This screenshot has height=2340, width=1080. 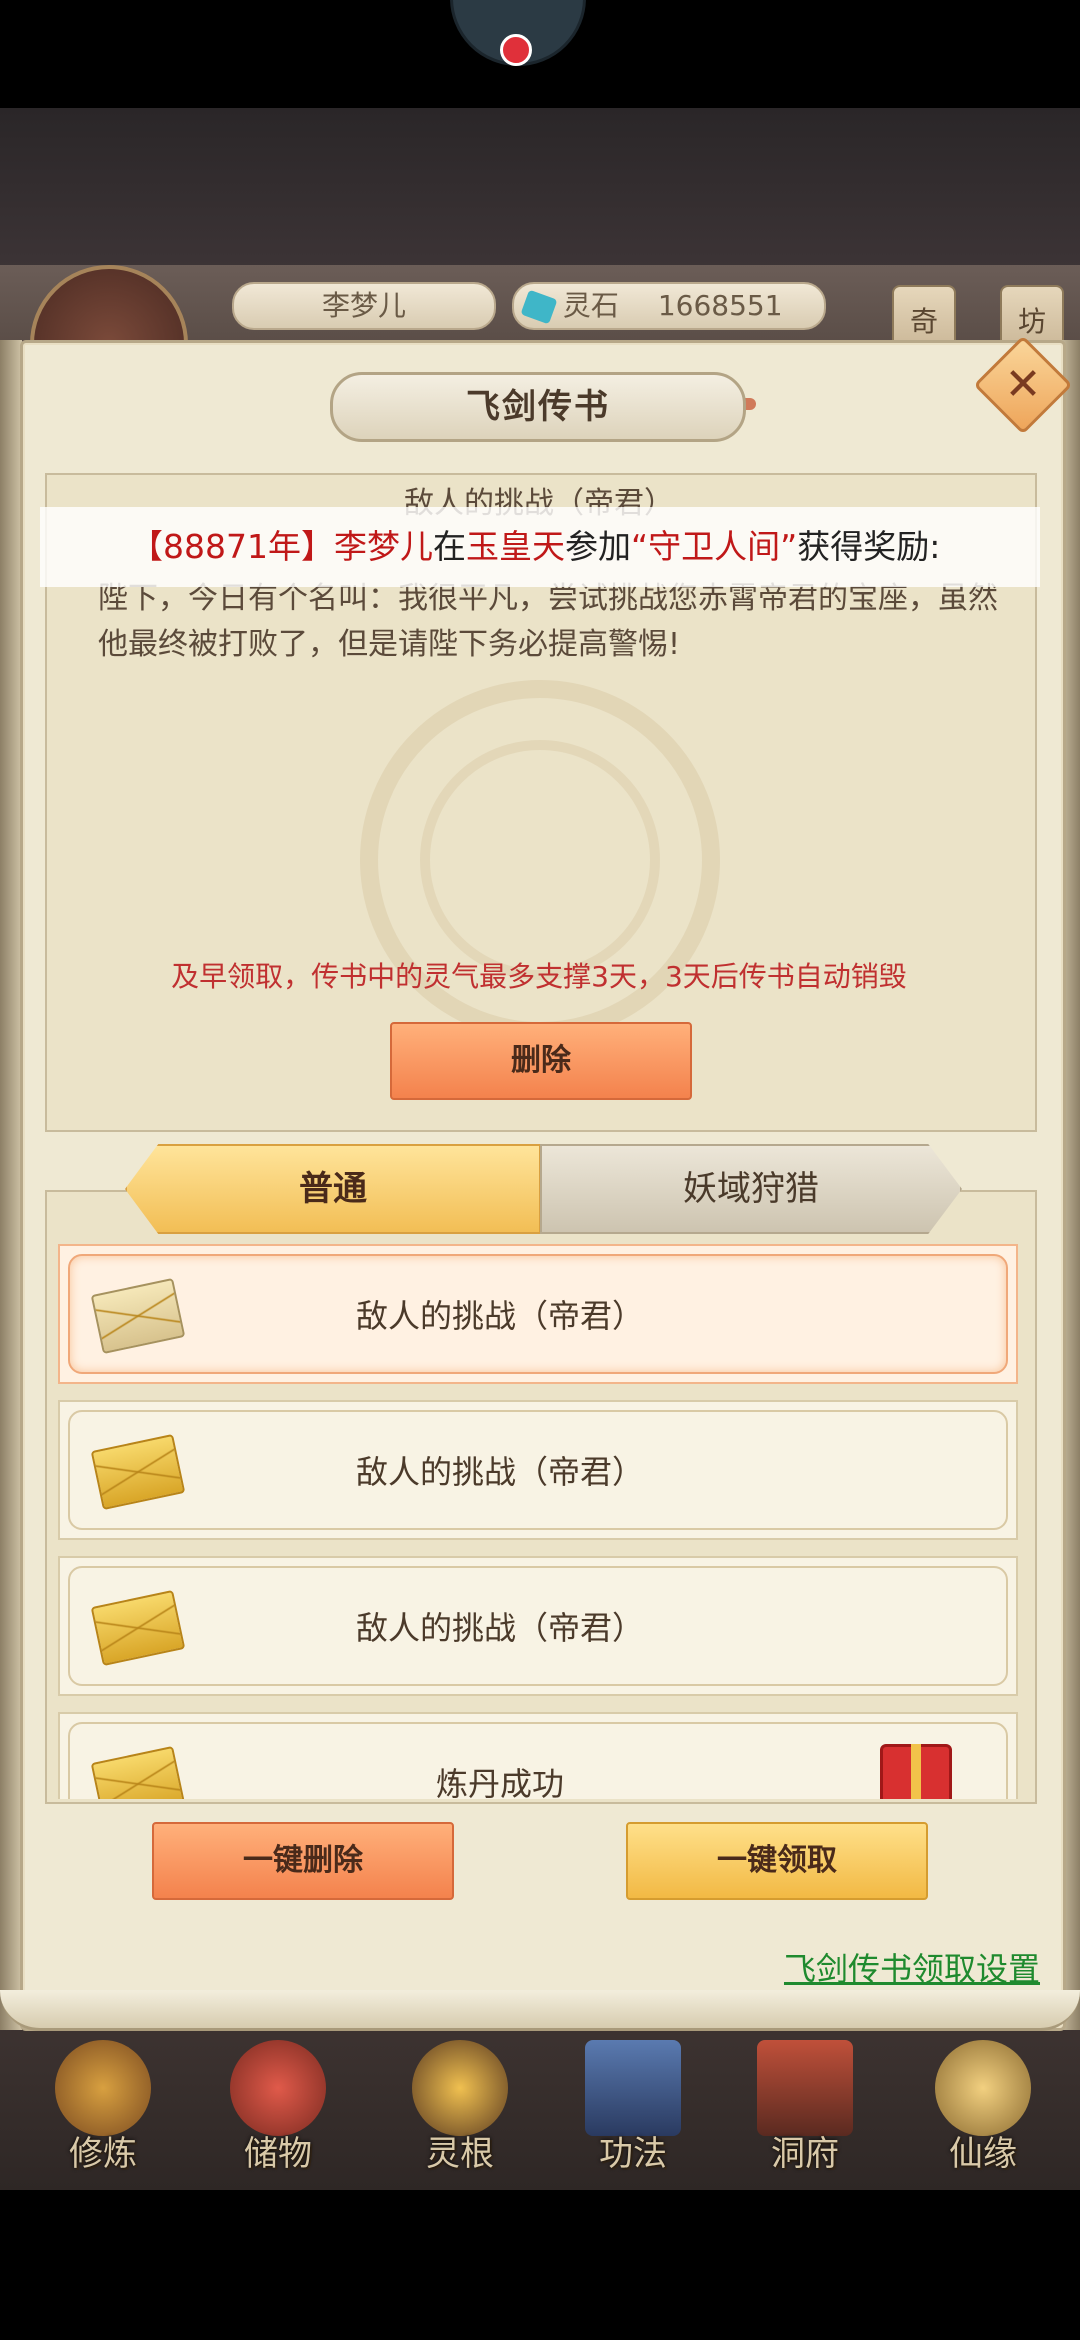 What do you see at coordinates (777, 1861) in the screenshot?
I see `claim-all-button: 一键领取` at bounding box center [777, 1861].